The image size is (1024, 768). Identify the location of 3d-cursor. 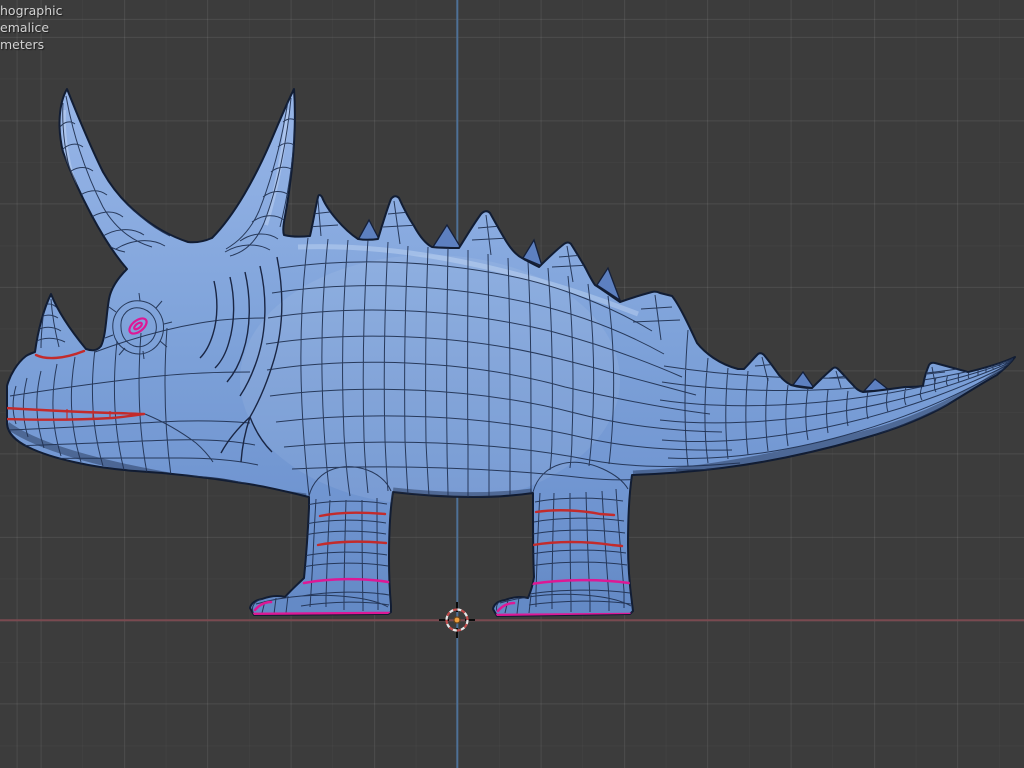
(457, 620).